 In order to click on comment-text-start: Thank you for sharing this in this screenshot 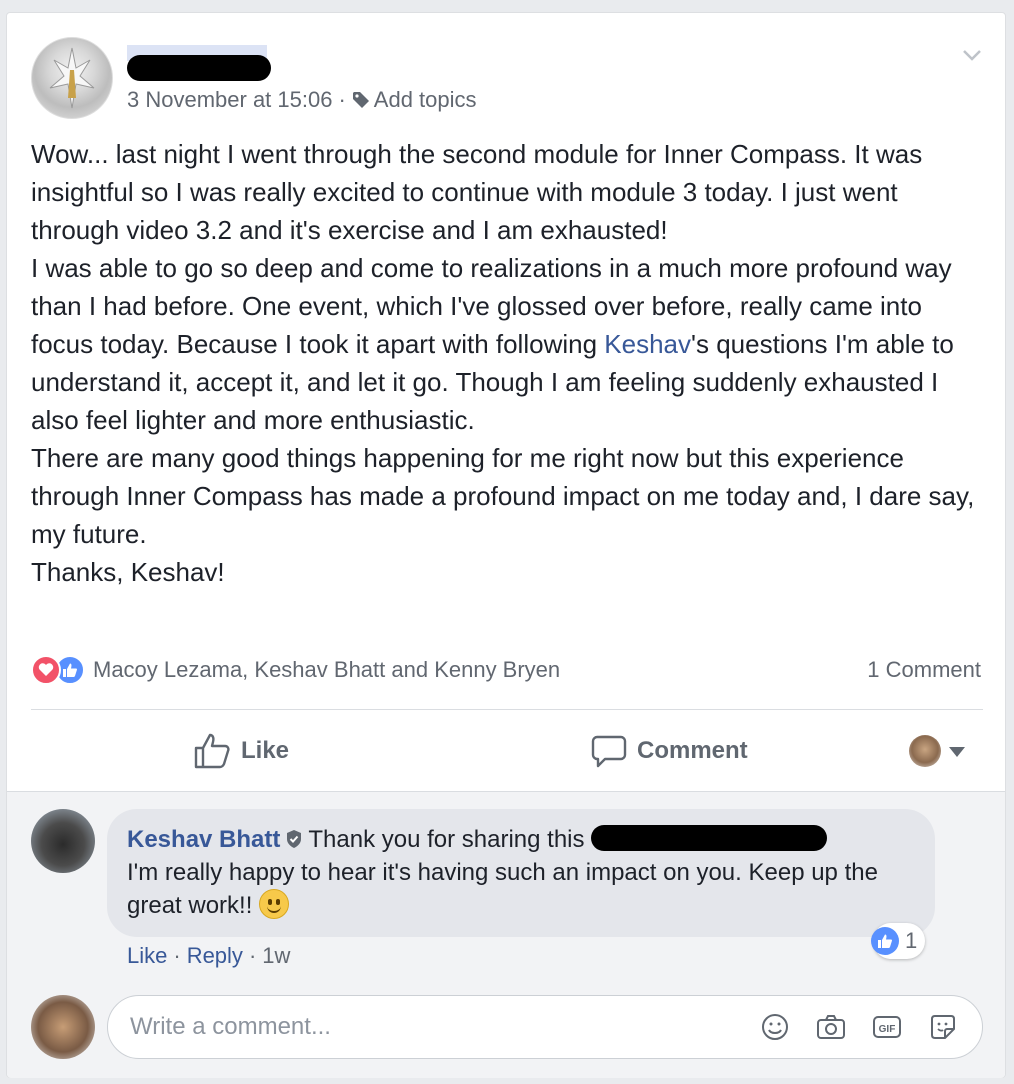, I will do `click(446, 839)`.